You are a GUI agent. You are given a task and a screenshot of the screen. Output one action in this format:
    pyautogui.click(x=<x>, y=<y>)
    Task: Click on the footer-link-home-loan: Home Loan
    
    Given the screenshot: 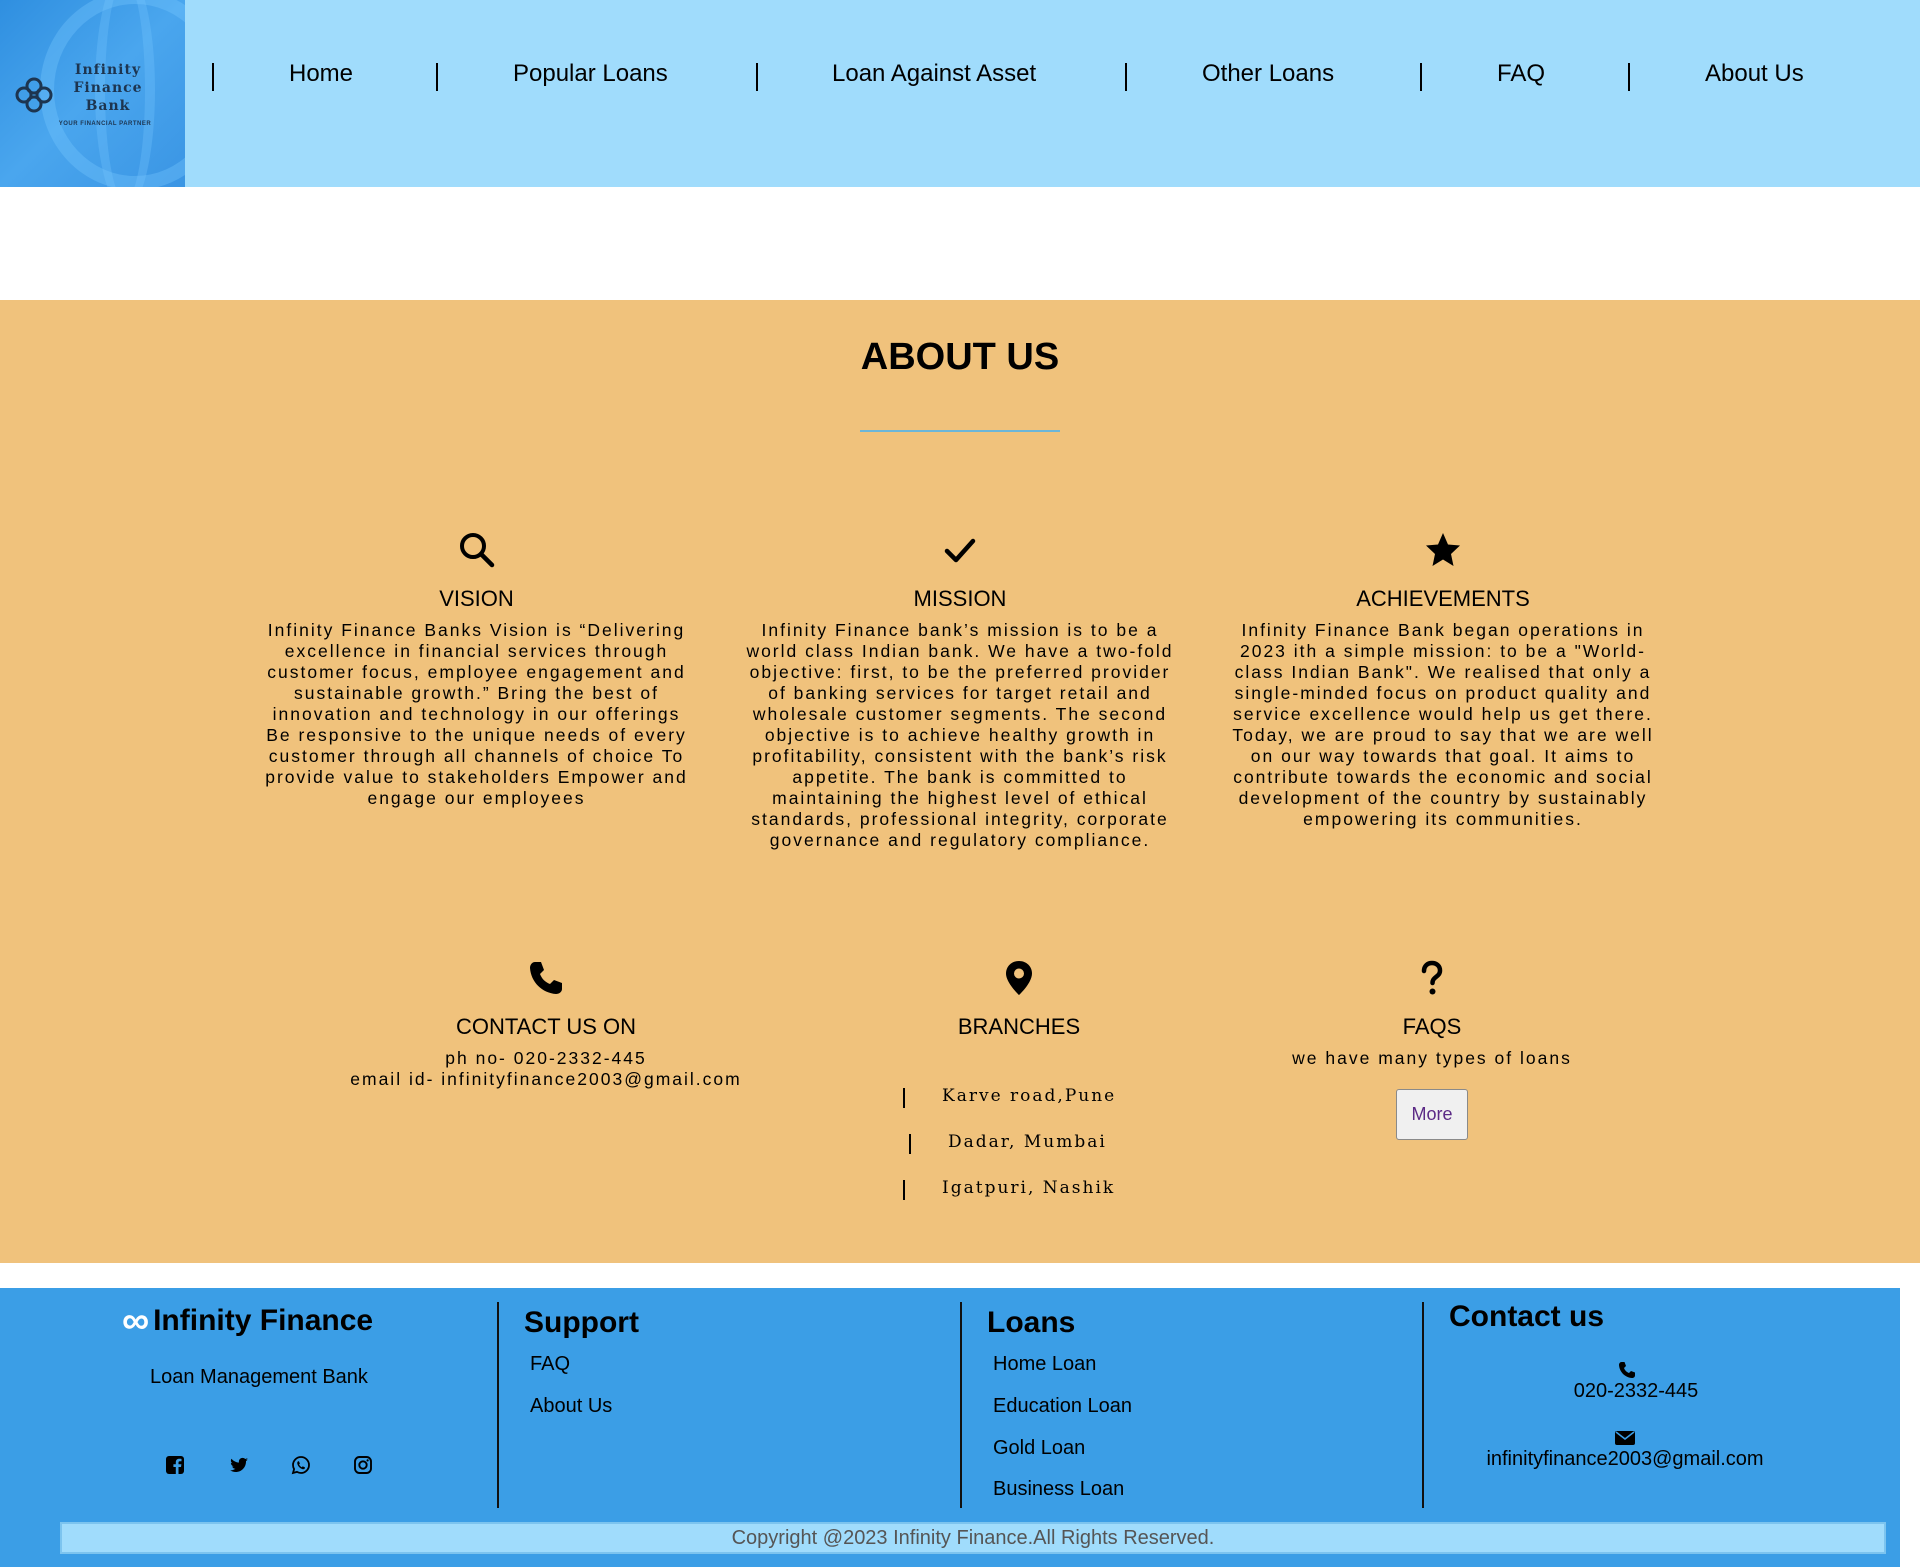 What is the action you would take?
    pyautogui.click(x=1044, y=1364)
    